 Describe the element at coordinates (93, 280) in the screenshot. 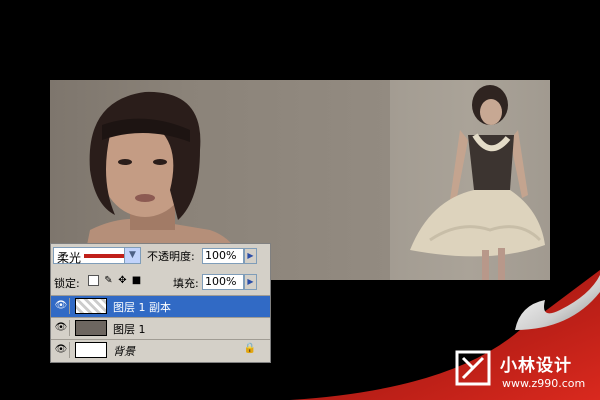

I see `lock-transparency-icon` at that location.